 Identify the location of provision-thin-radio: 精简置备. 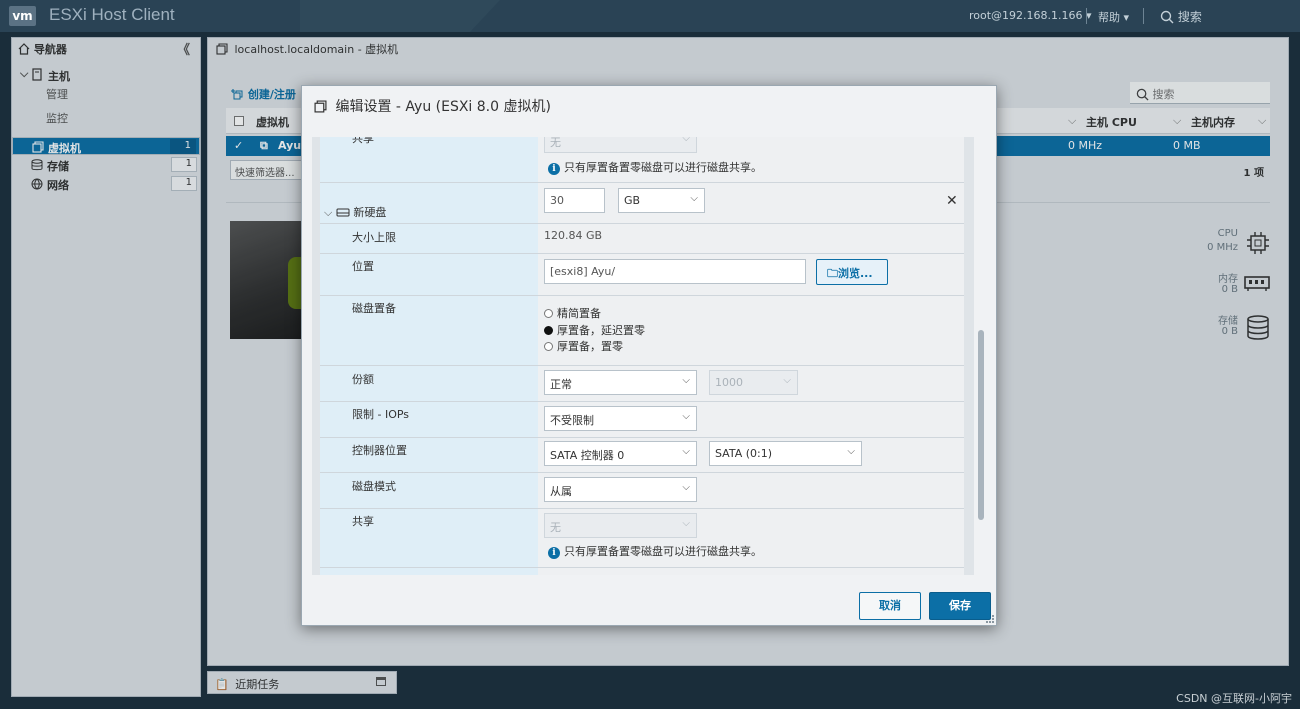
(572, 313).